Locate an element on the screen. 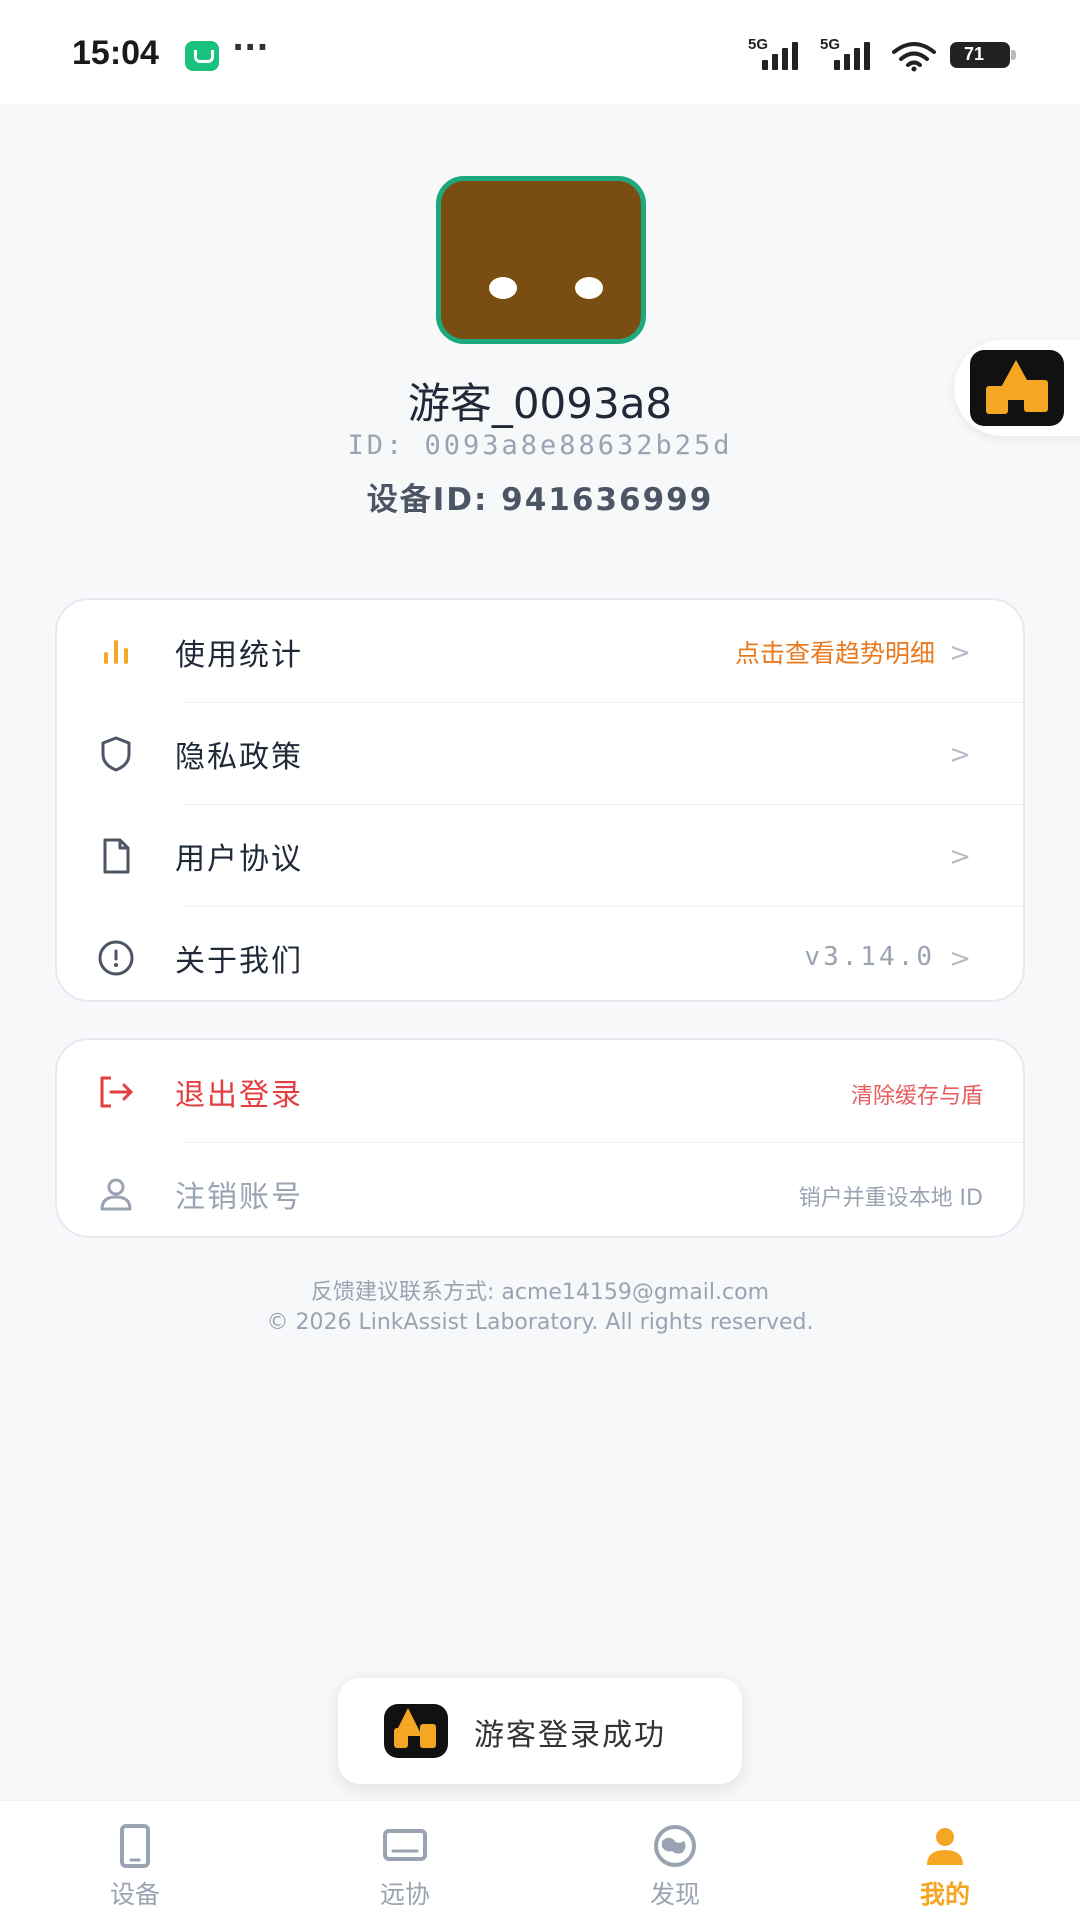  deregister-sub: 销户并重设本地 ID is located at coordinates (890, 1198).